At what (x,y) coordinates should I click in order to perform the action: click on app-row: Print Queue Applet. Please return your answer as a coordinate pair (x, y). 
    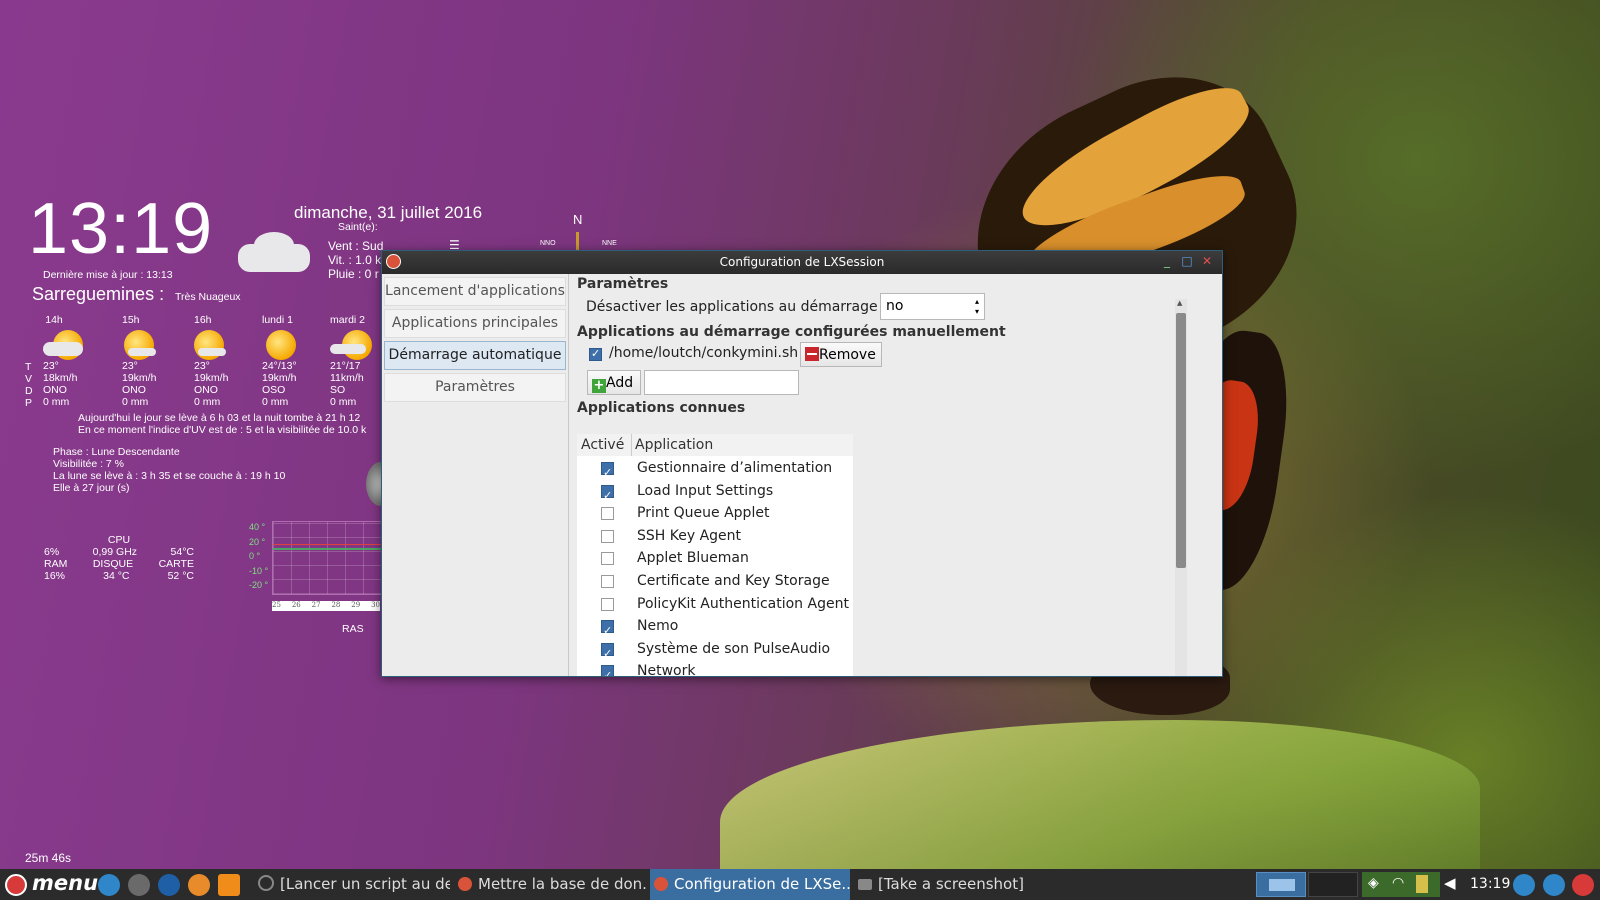
    Looking at the image, I should click on (715, 513).